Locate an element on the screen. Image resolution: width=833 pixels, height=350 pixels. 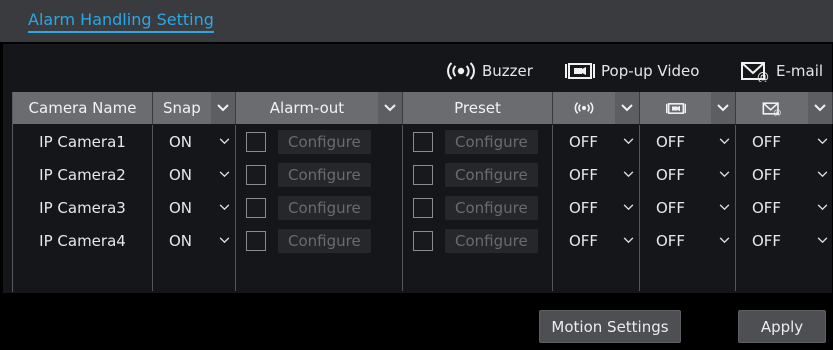
legend-buzzer: Buzzer is located at coordinates (489, 71).